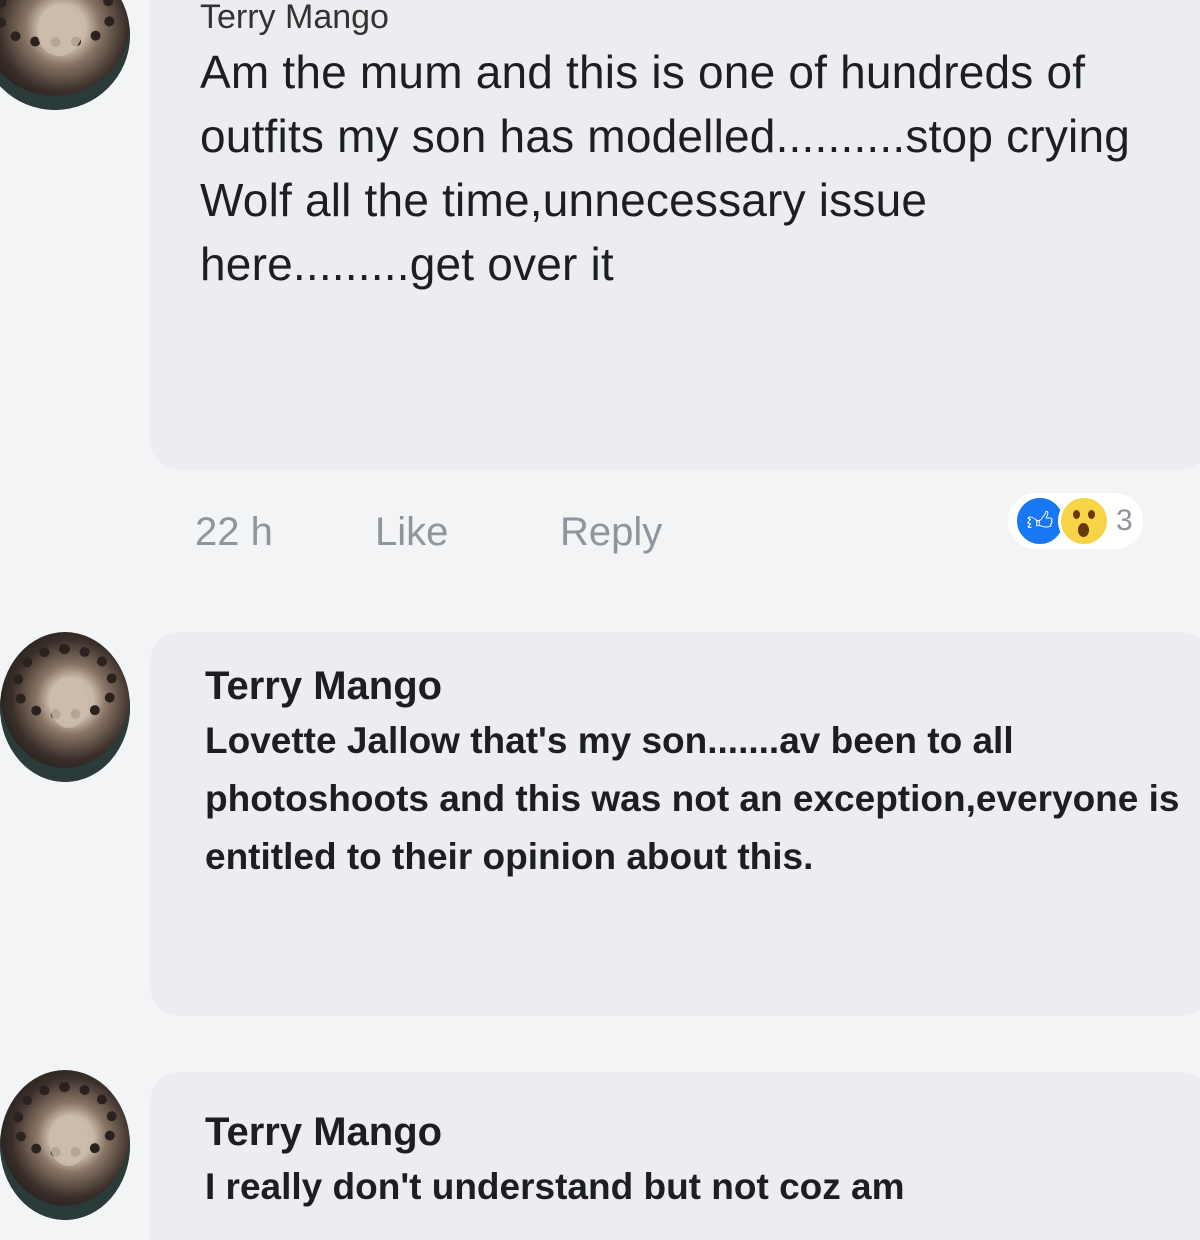  Describe the element at coordinates (467, 532) in the screenshot. I see `like-link: Like` at that location.